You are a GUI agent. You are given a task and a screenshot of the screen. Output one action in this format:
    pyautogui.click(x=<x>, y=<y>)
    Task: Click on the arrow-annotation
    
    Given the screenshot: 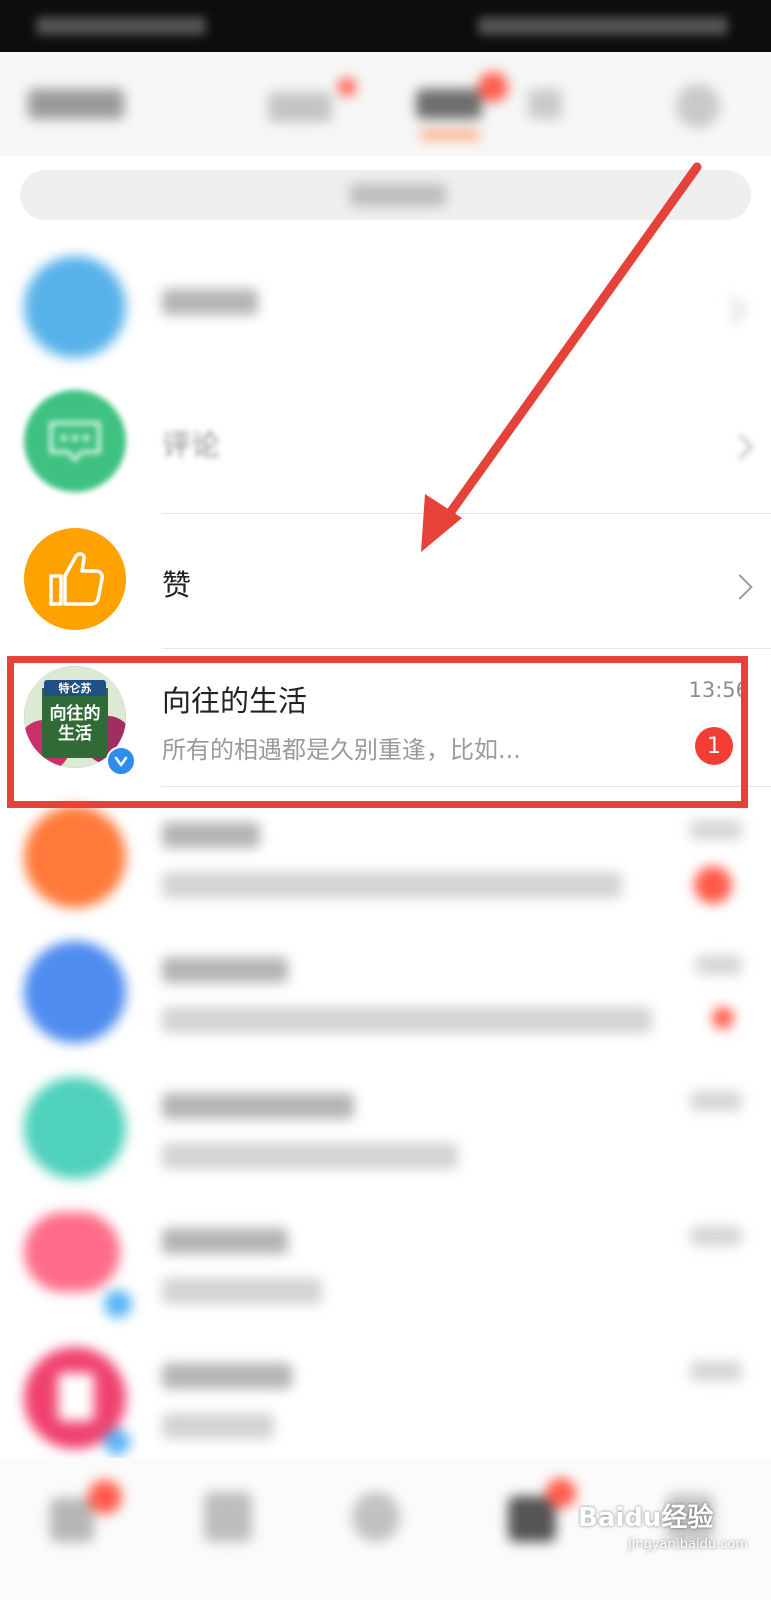 What is the action you would take?
    pyautogui.click(x=561, y=357)
    